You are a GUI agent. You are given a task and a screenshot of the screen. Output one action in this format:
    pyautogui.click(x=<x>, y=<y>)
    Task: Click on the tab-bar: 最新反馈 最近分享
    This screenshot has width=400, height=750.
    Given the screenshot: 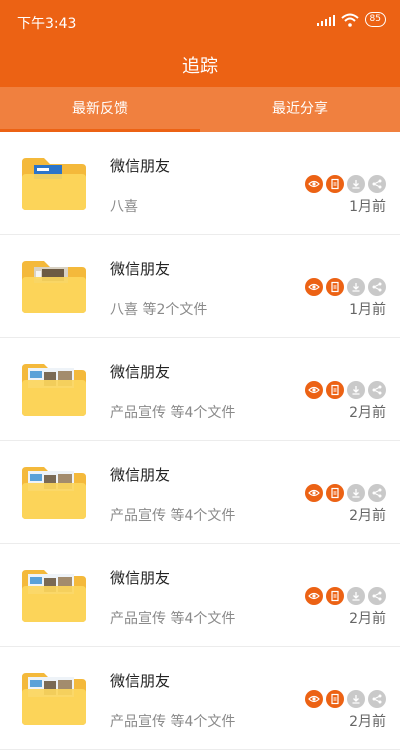 What is the action you would take?
    pyautogui.click(x=200, y=109)
    